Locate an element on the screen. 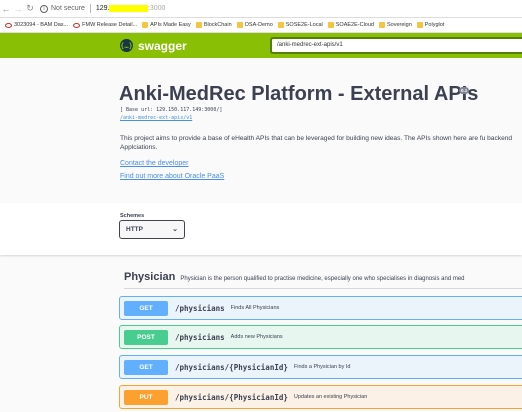  bookmark-label: Sovereign is located at coordinates (399, 25).